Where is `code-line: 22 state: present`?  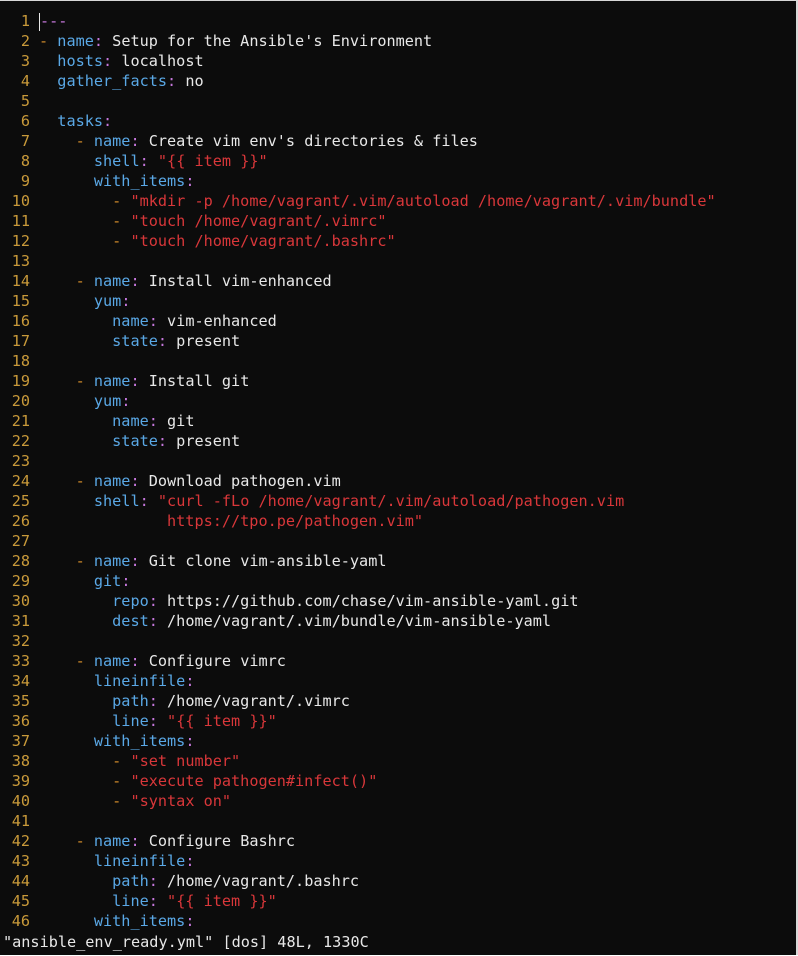
code-line: 22 state: present is located at coordinates (398, 441).